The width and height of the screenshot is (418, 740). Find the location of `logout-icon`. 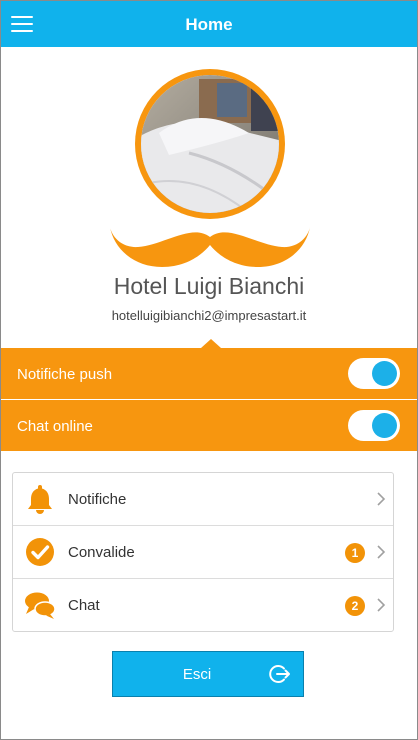

logout-icon is located at coordinates (279, 674).